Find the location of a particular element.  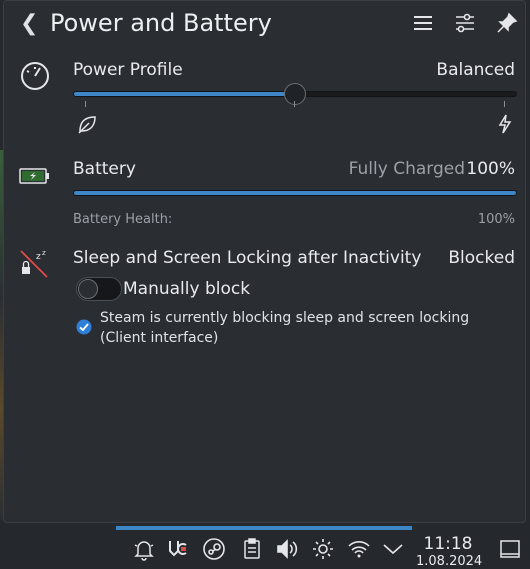

volume-icon is located at coordinates (287, 549).